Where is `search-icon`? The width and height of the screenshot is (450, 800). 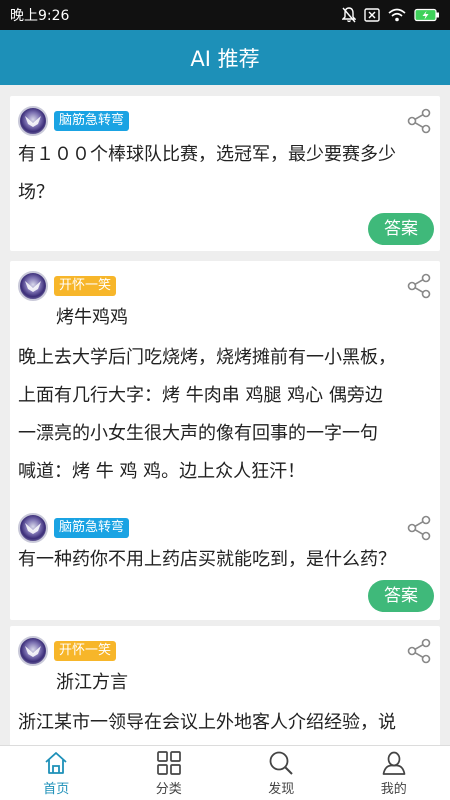
search-icon is located at coordinates (281, 763).